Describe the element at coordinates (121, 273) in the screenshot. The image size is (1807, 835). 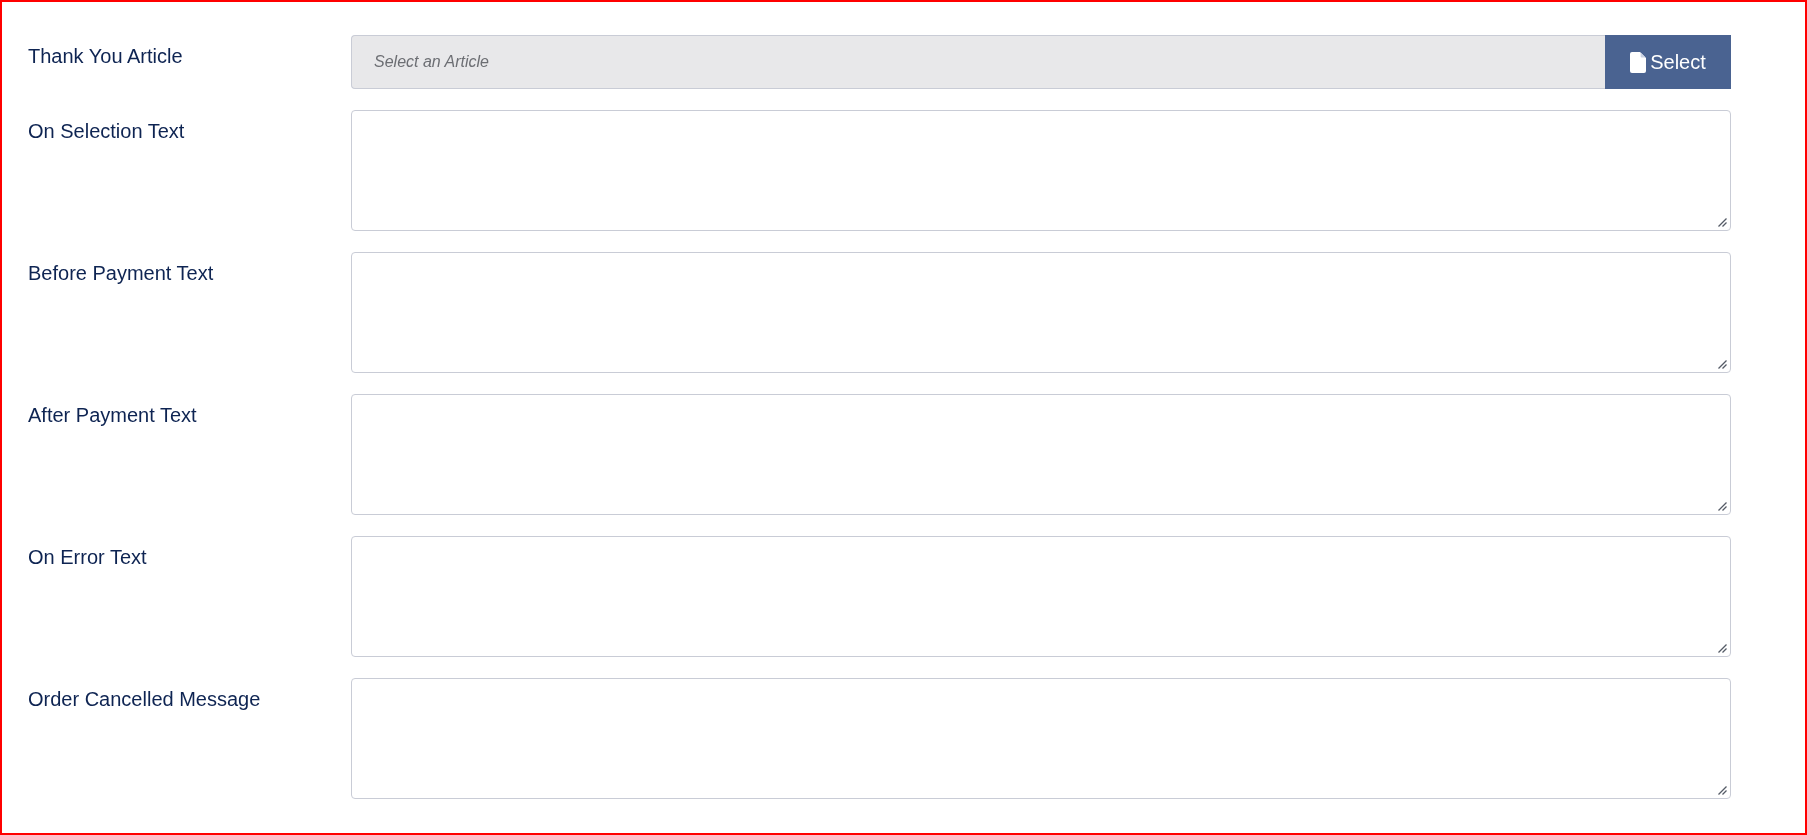
I see `field-label: Before Payment Text` at that location.